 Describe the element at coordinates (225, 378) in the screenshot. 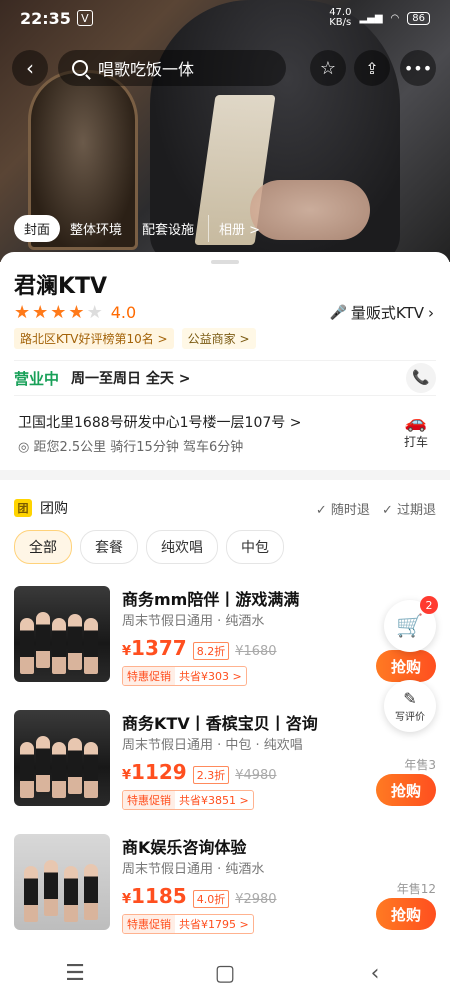

I see `hours-row: 营业中 周一至周日 全天 > 📞` at that location.